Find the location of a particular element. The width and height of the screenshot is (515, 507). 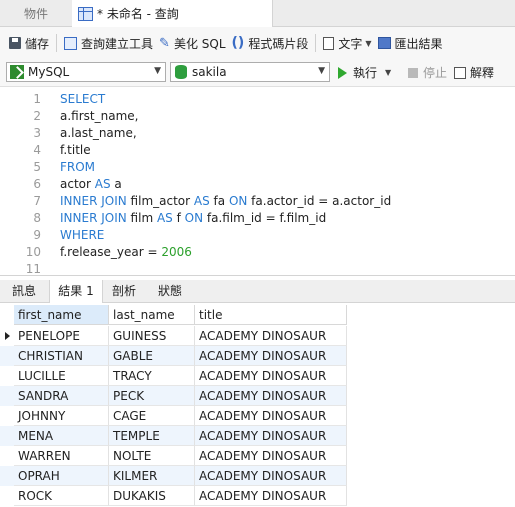

mysql-connection-icon is located at coordinates (17, 72).